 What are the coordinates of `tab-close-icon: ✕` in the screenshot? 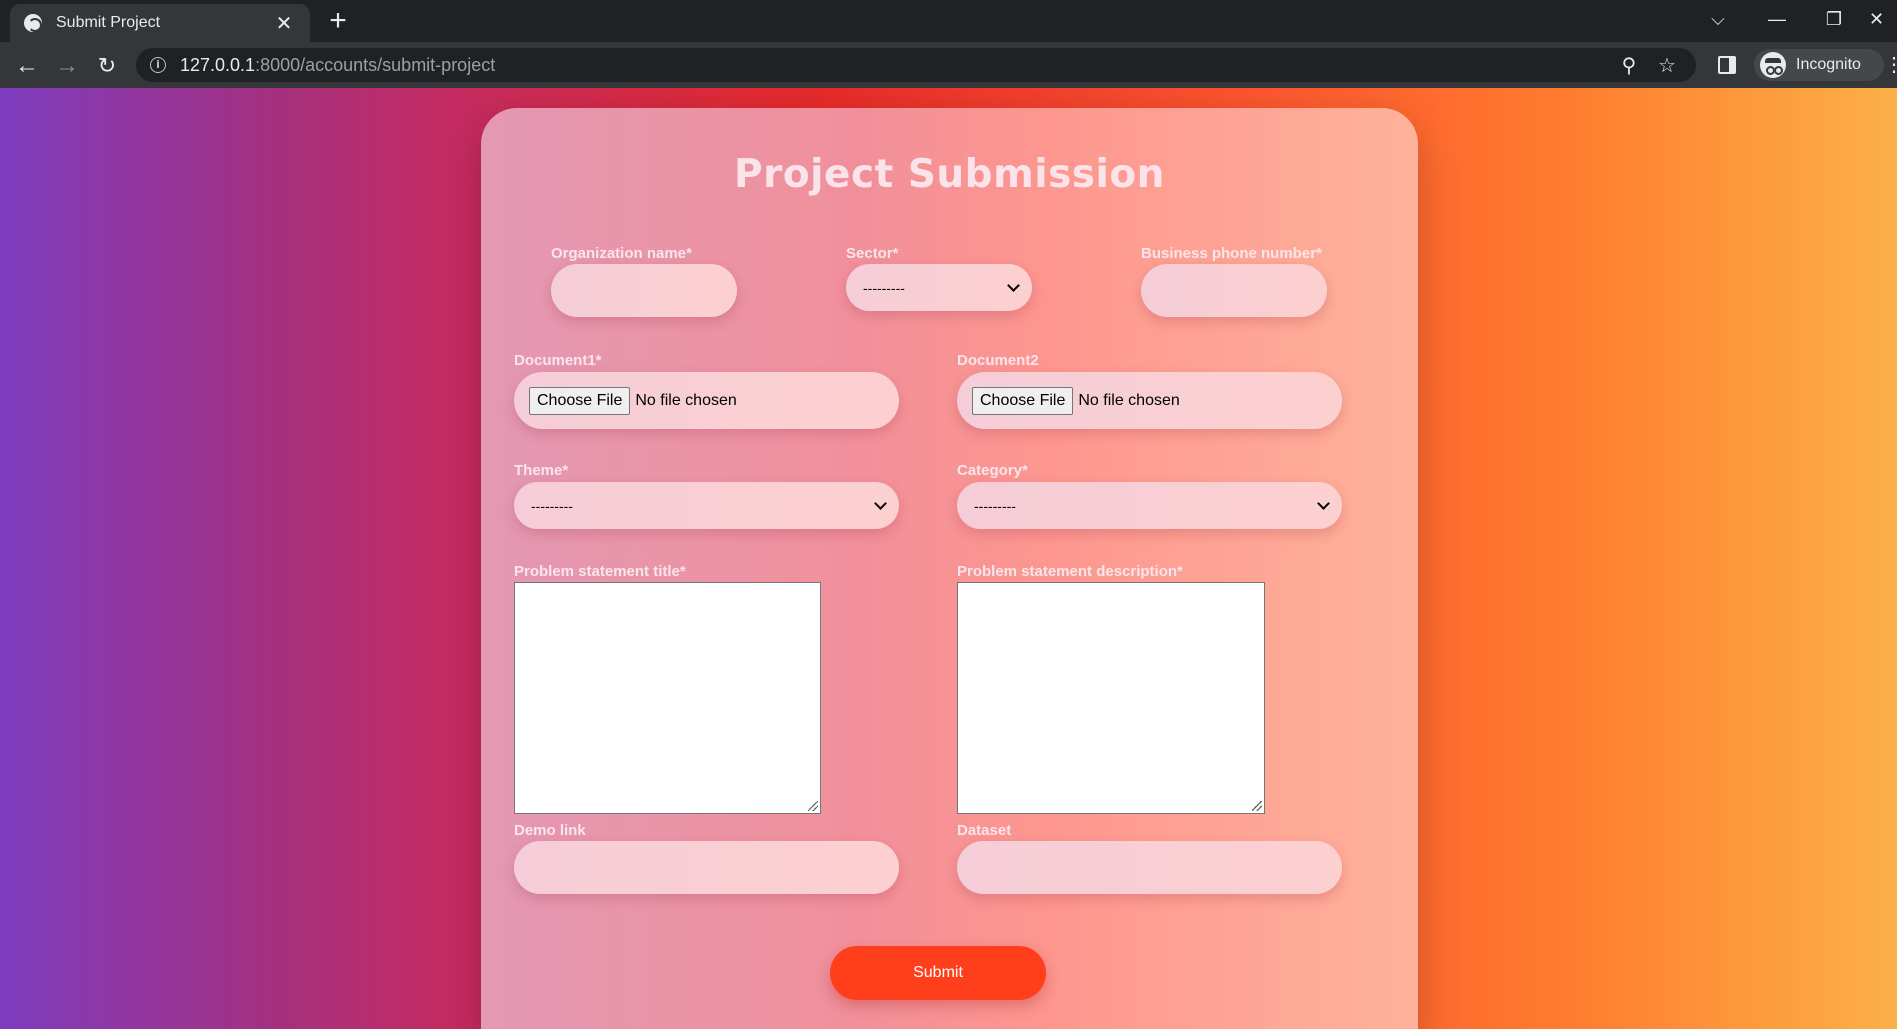 It's located at (284, 23).